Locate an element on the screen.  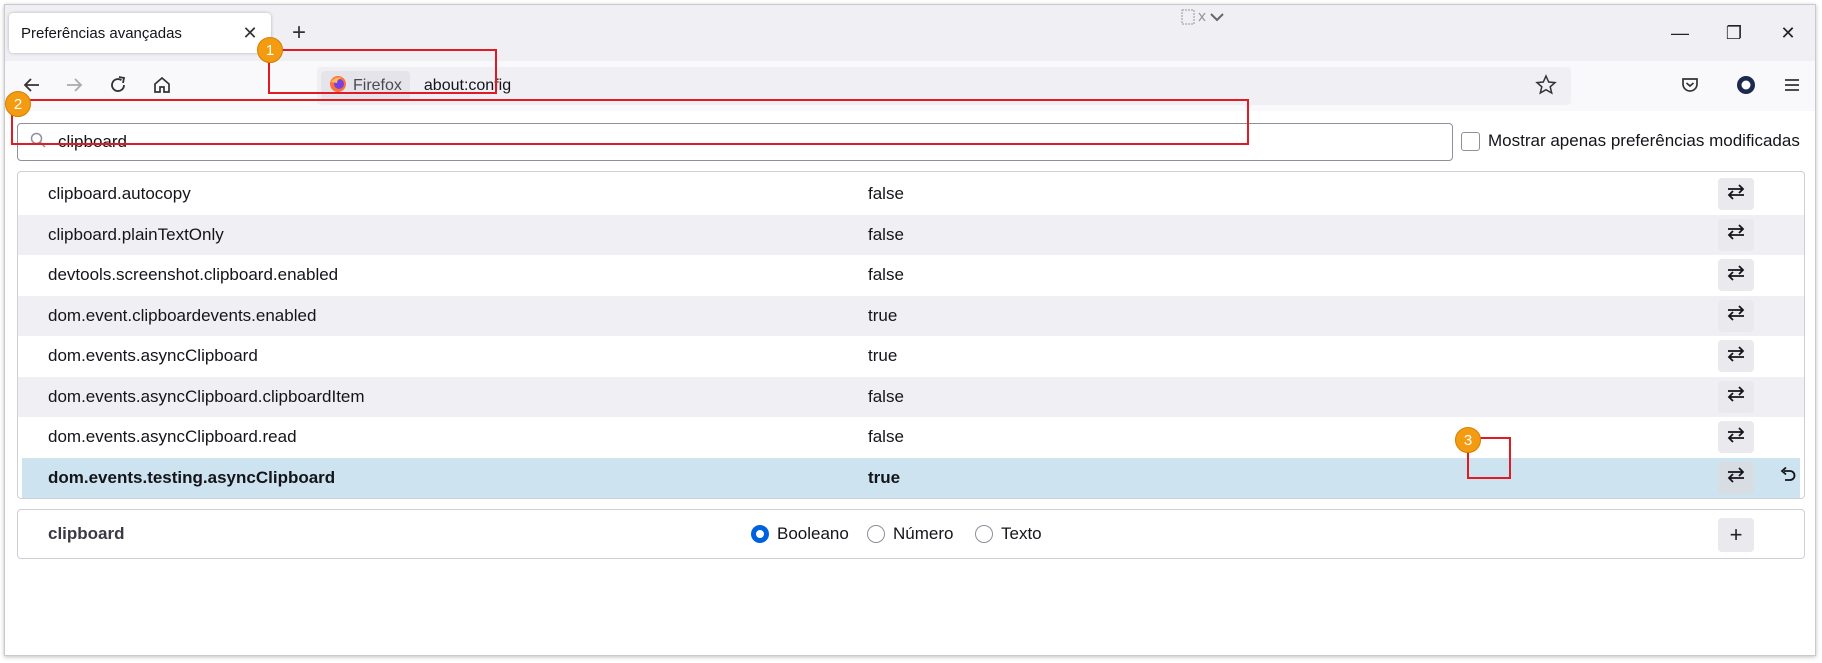
account-icon is located at coordinates (1746, 85).